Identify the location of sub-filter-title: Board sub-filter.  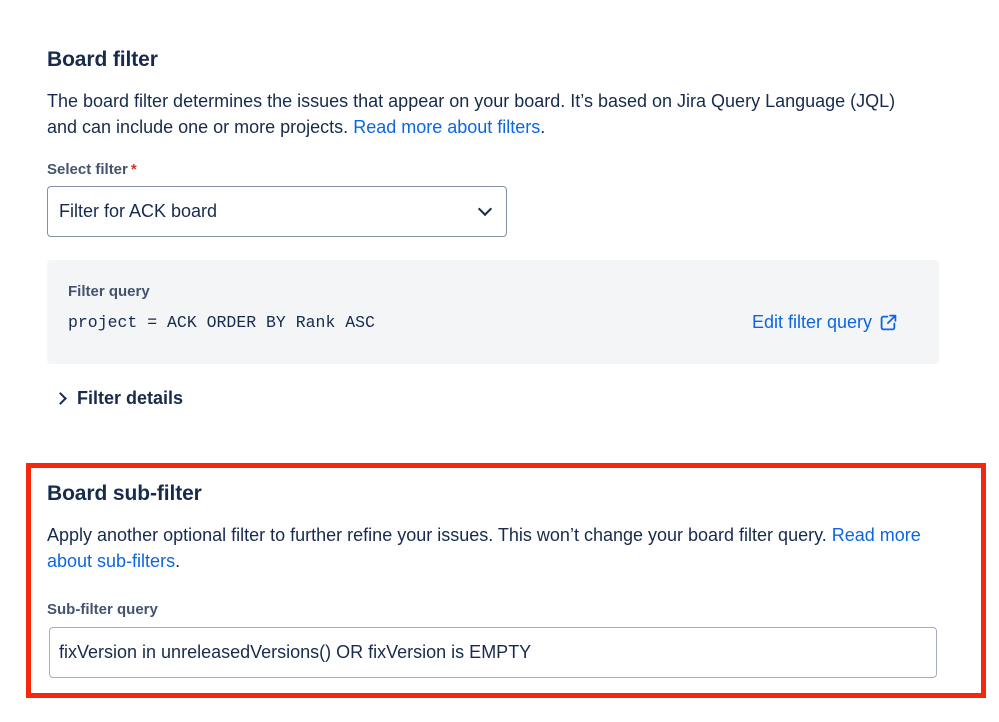
(124, 493).